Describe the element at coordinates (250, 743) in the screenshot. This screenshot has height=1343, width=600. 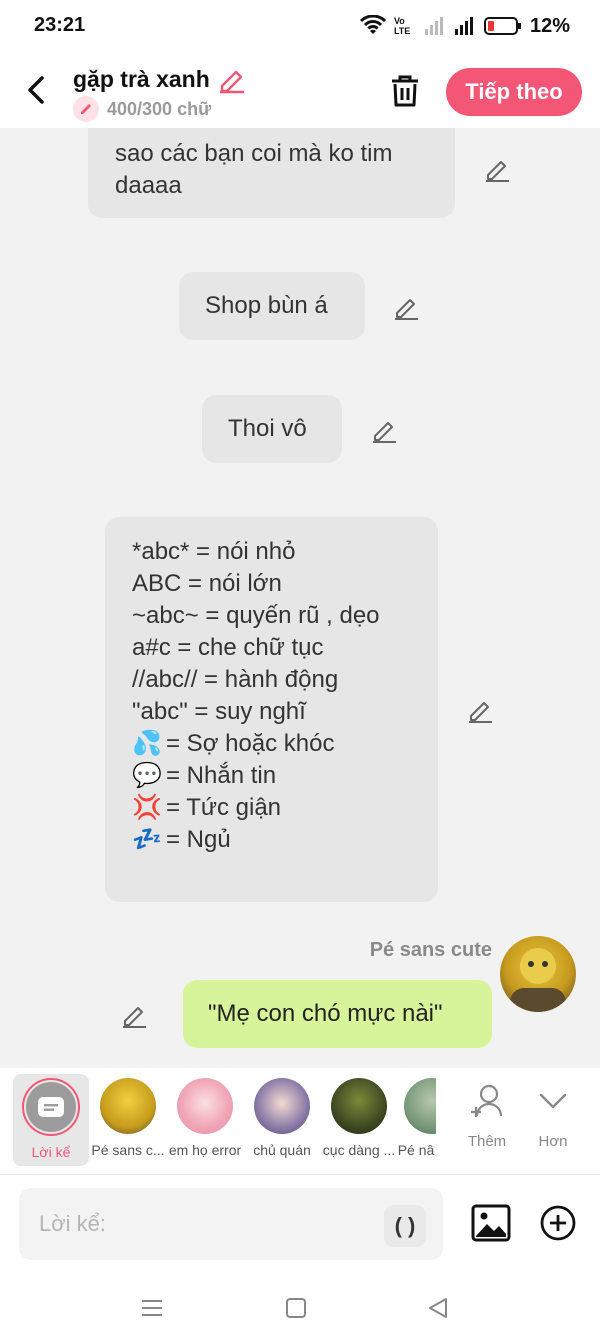
I see `legend-text: = Sợ hoặc khóc` at that location.